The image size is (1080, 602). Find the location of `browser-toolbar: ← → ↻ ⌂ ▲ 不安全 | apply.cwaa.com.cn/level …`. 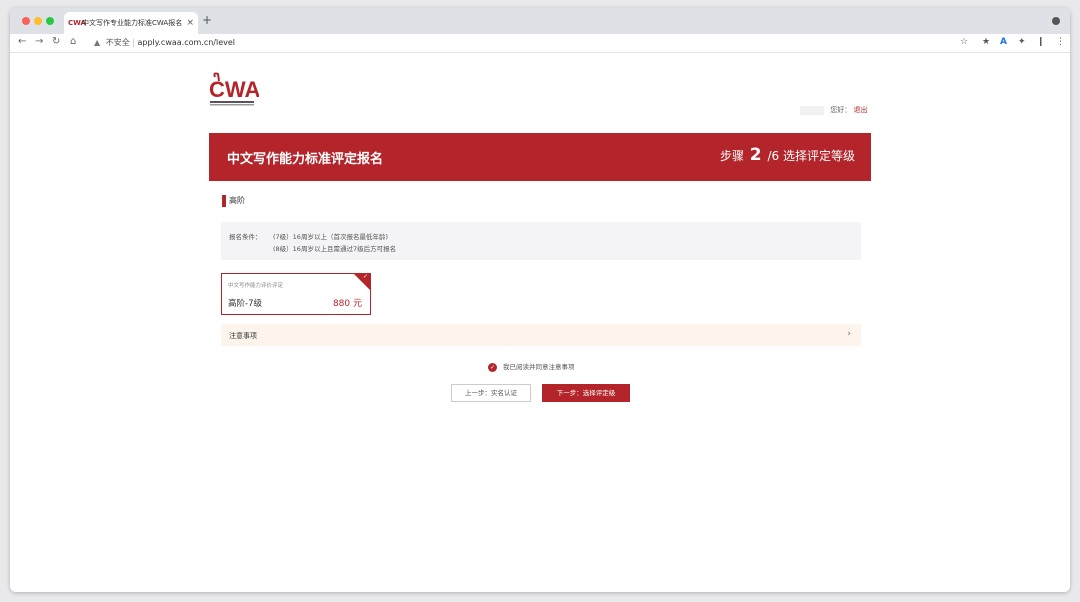

browser-toolbar: ← → ↻ ⌂ ▲ 不安全 | apply.cwaa.com.cn/level … is located at coordinates (540, 43).